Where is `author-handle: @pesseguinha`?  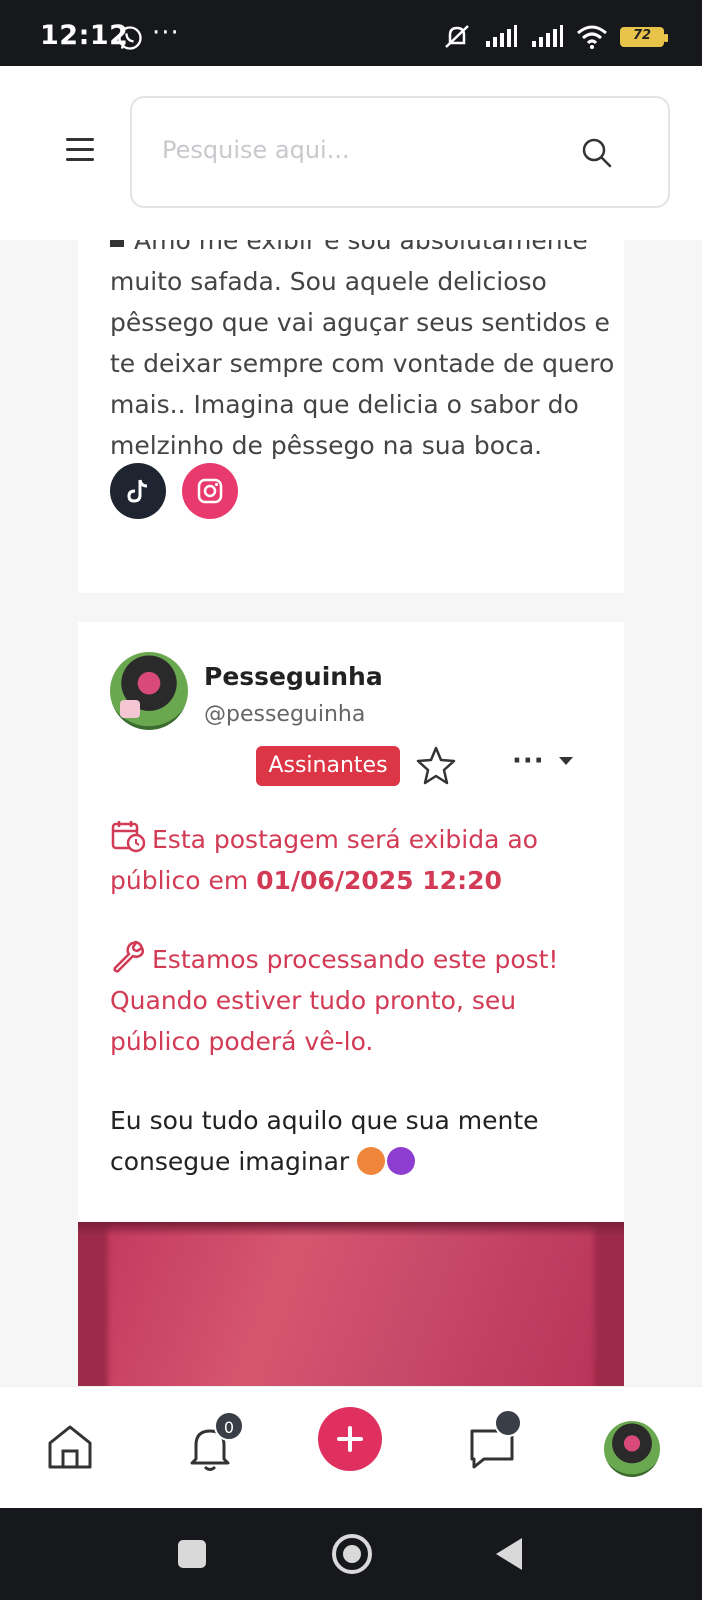 author-handle: @pesseguinha is located at coordinates (284, 714).